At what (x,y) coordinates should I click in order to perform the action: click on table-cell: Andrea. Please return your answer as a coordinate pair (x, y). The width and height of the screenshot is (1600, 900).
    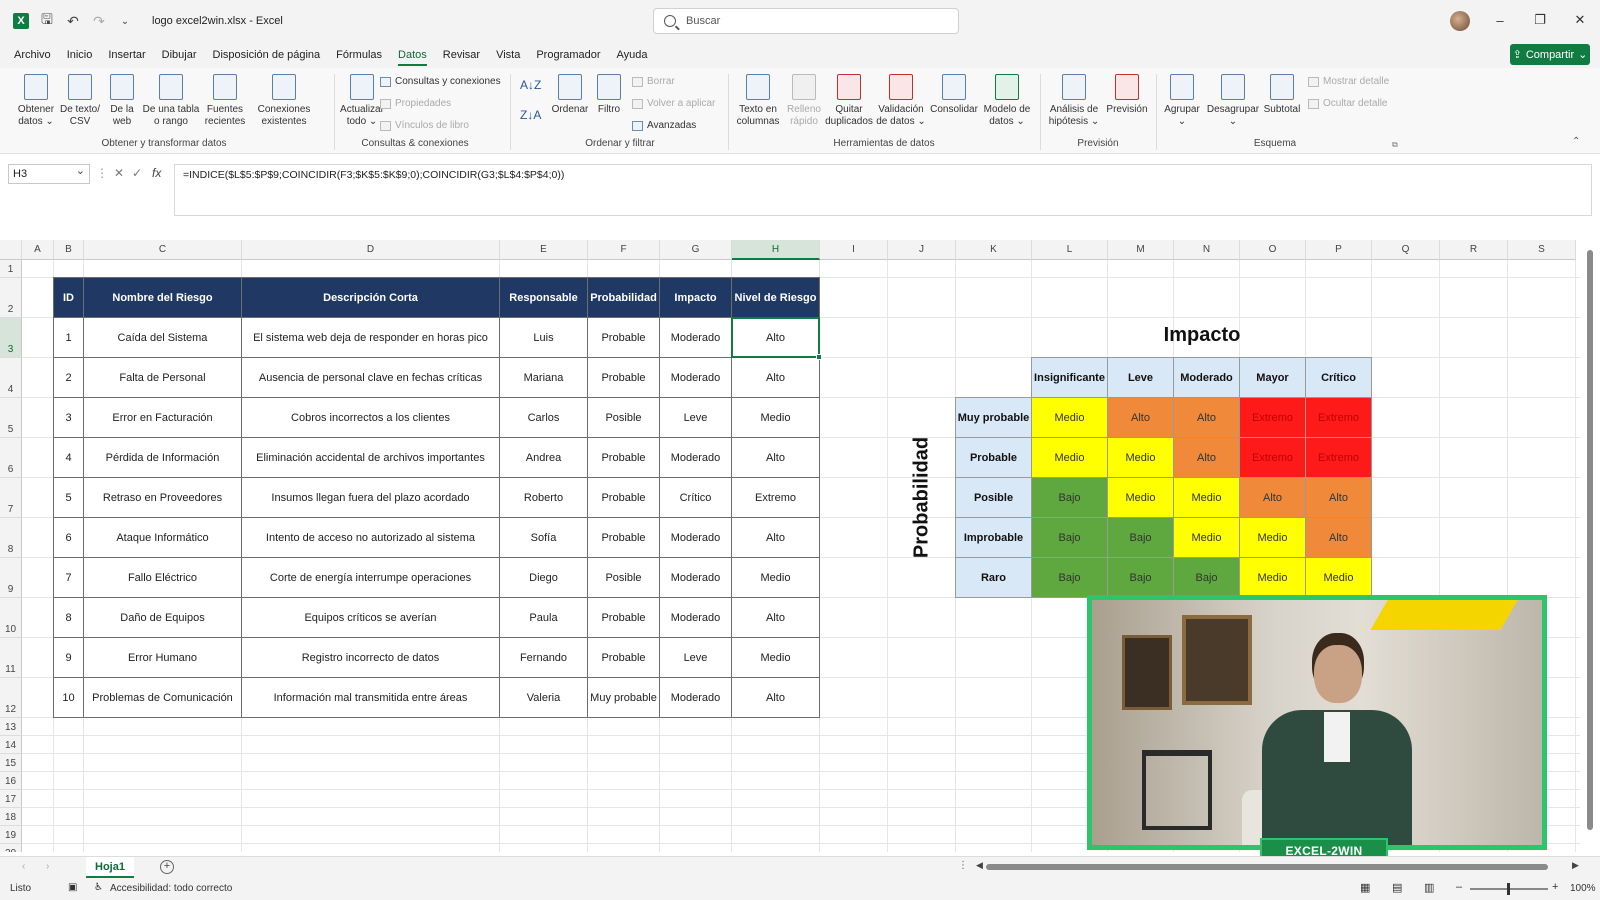
    Looking at the image, I should click on (544, 458).